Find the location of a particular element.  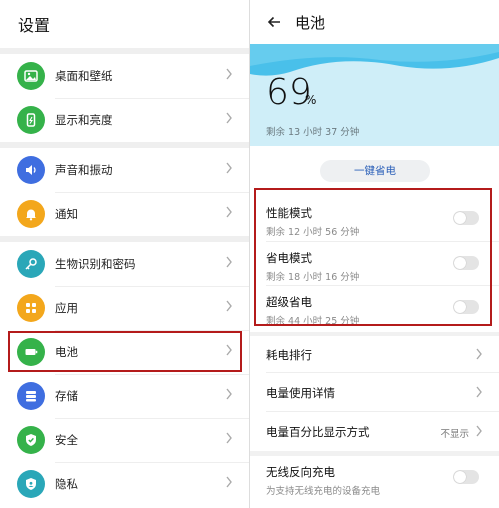

key-icon is located at coordinates (31, 264).